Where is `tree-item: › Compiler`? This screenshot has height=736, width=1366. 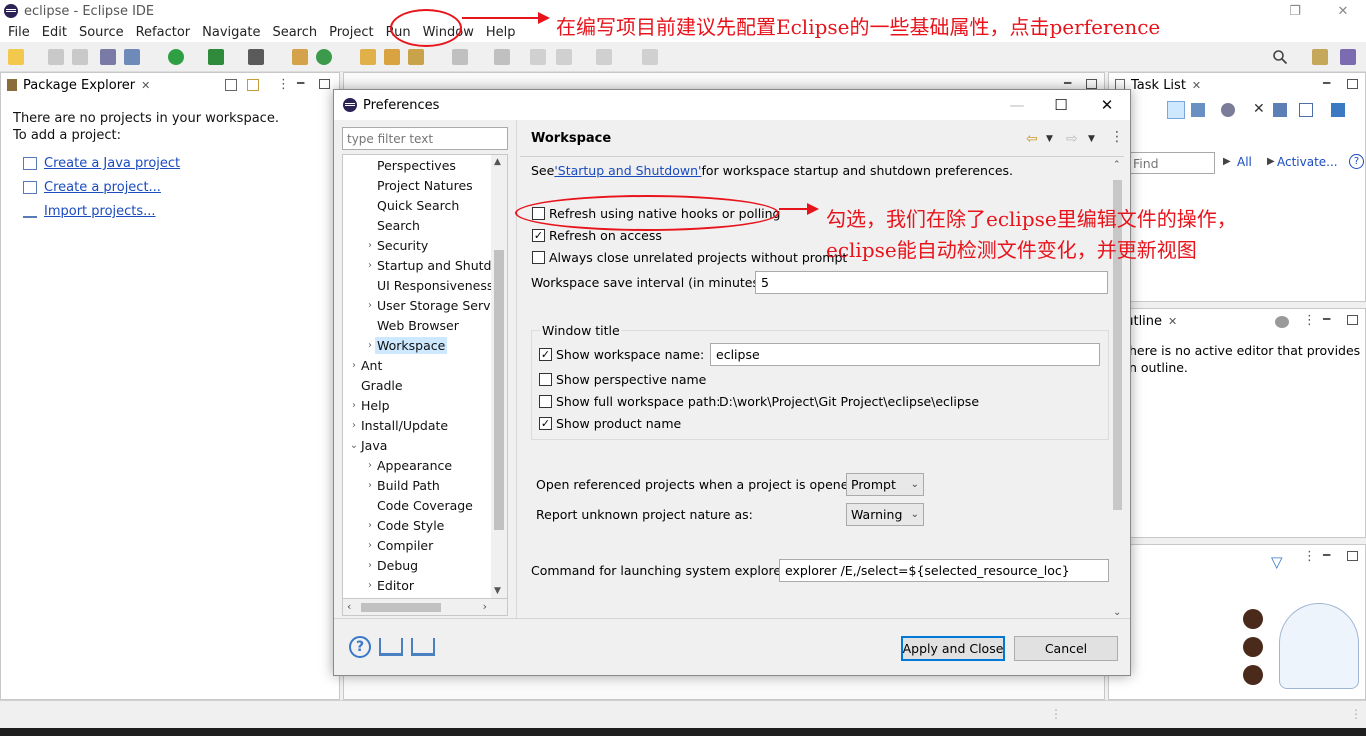 tree-item: › Compiler is located at coordinates (398, 545).